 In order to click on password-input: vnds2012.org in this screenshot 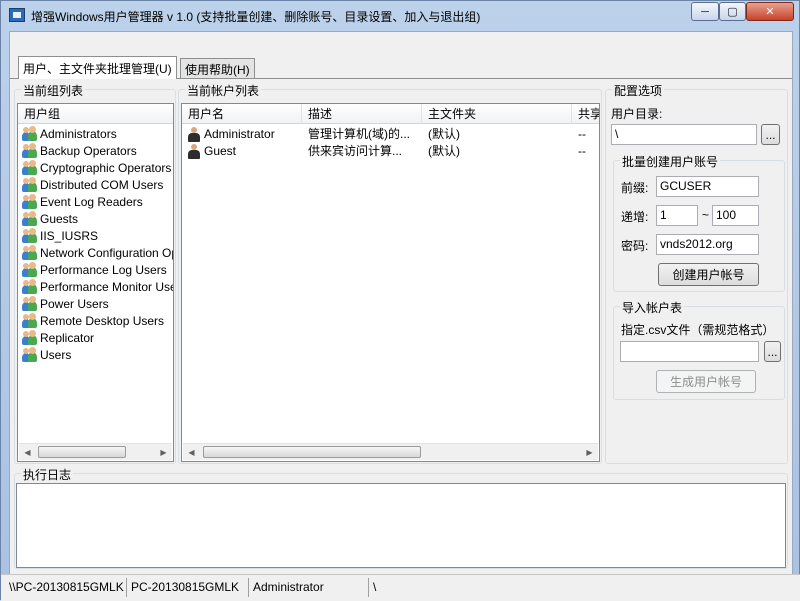, I will do `click(707, 244)`.